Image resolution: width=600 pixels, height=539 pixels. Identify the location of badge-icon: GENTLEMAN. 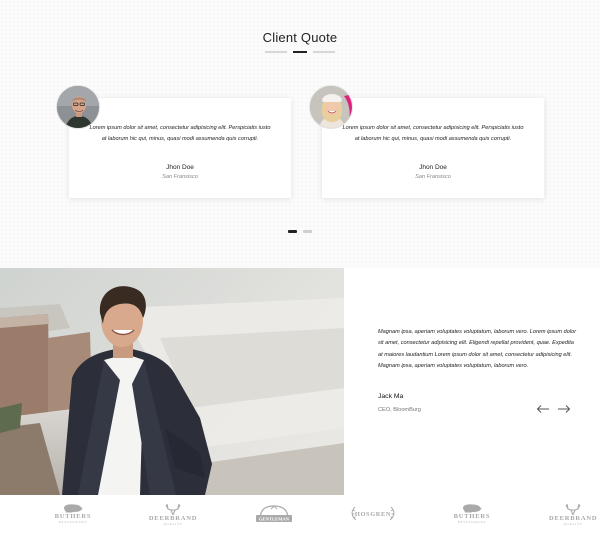
(274, 513).